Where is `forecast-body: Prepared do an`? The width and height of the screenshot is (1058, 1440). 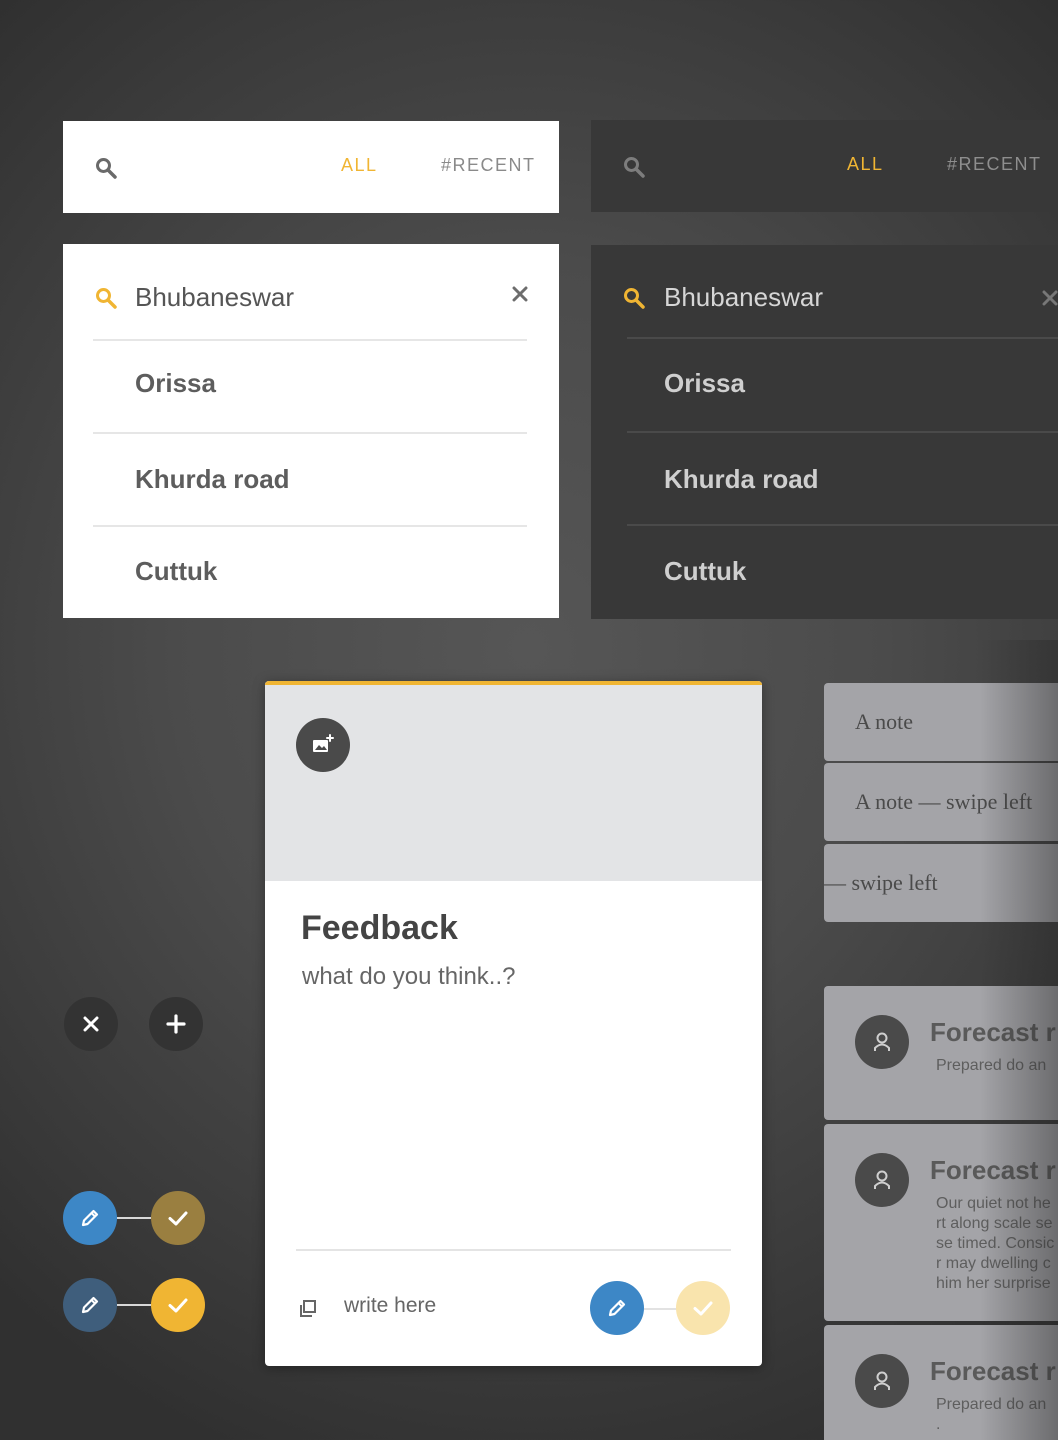 forecast-body: Prepared do an is located at coordinates (991, 1066).